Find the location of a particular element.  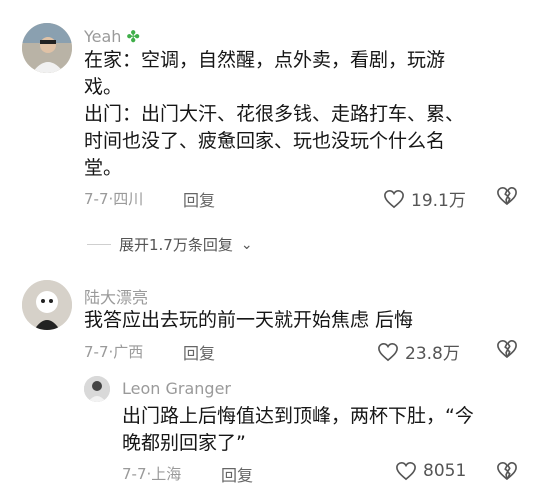

comment-meta: 7-7·广西 is located at coordinates (114, 352).